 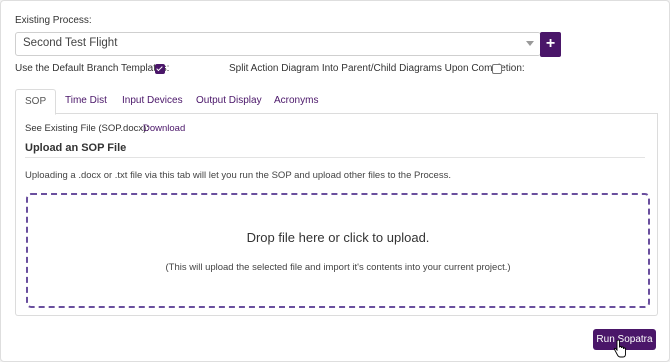 What do you see at coordinates (53, 20) in the screenshot?
I see `existing-process-label: Existing Process:` at bounding box center [53, 20].